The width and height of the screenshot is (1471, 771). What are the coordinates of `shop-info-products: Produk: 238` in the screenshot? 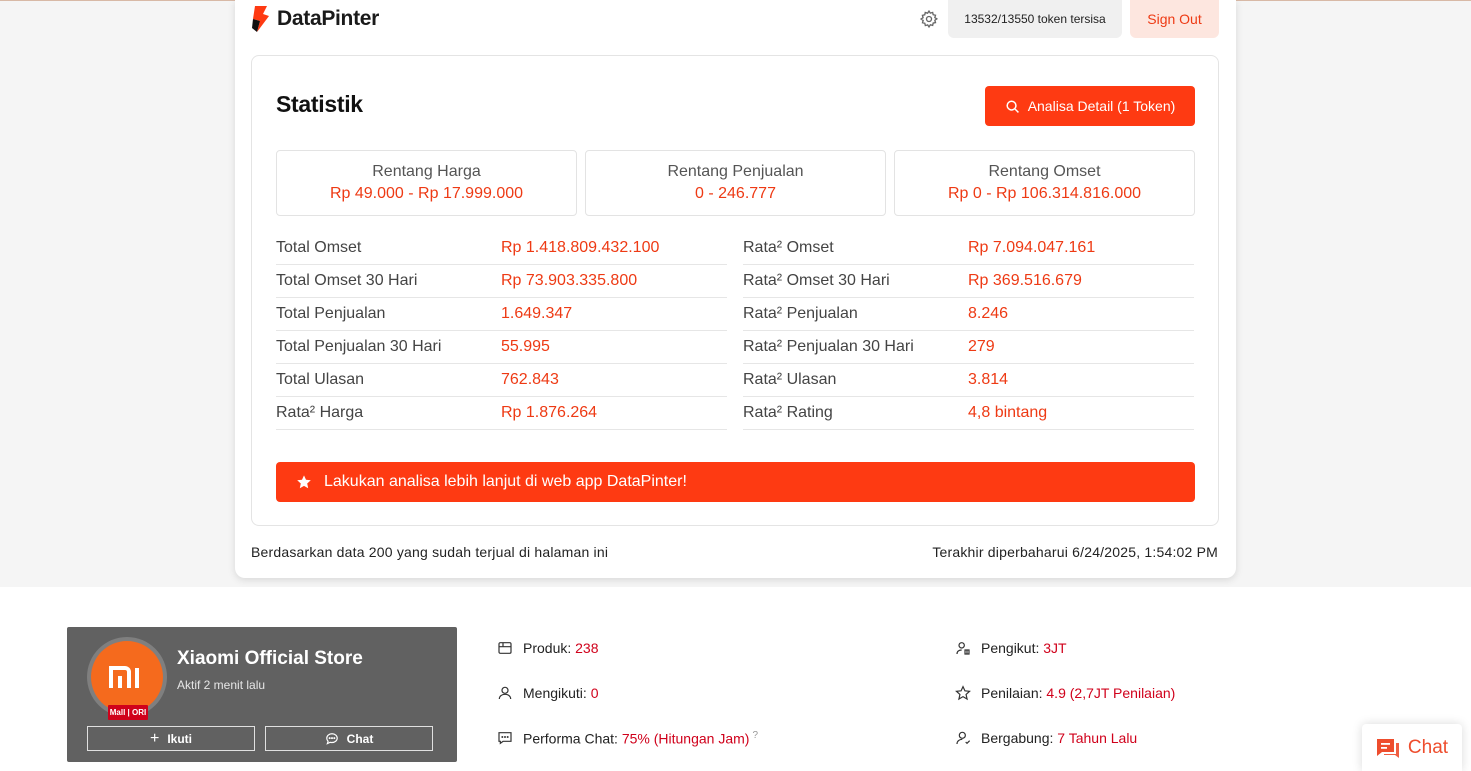 It's located at (548, 648).